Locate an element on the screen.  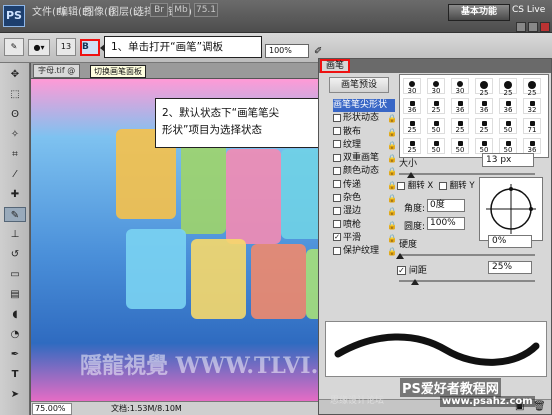
hardness-slider-thumb is located at coordinates (400, 256).